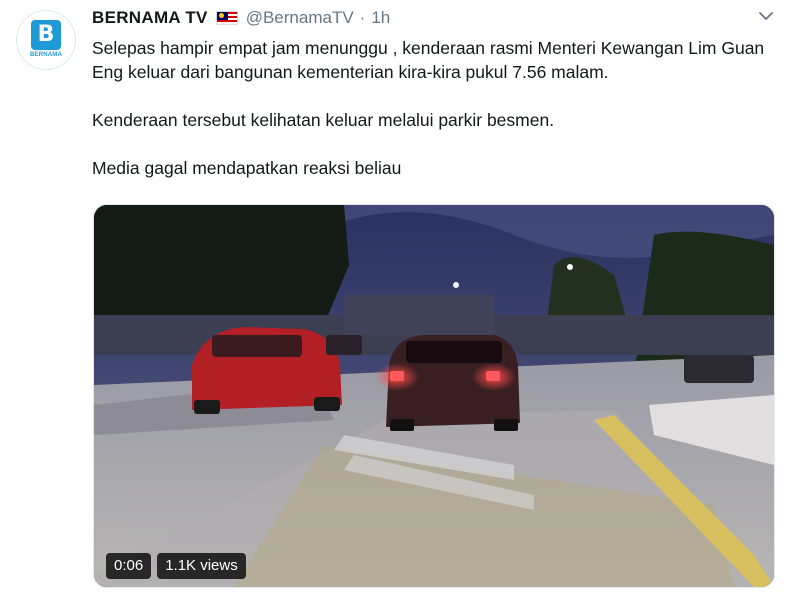 This screenshot has width=800, height=600. Describe the element at coordinates (380, 18) in the screenshot. I see `tweet-timestamp: 1h` at that location.